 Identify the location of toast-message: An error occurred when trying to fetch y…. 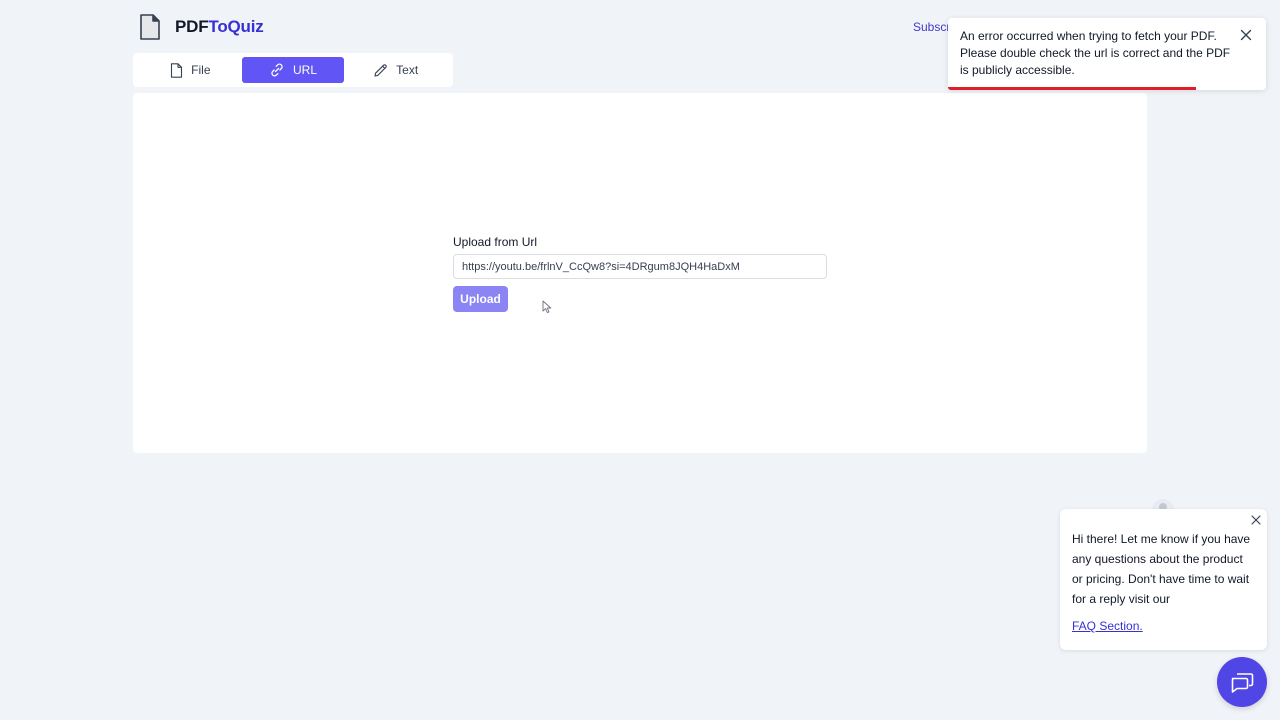
(1095, 53).